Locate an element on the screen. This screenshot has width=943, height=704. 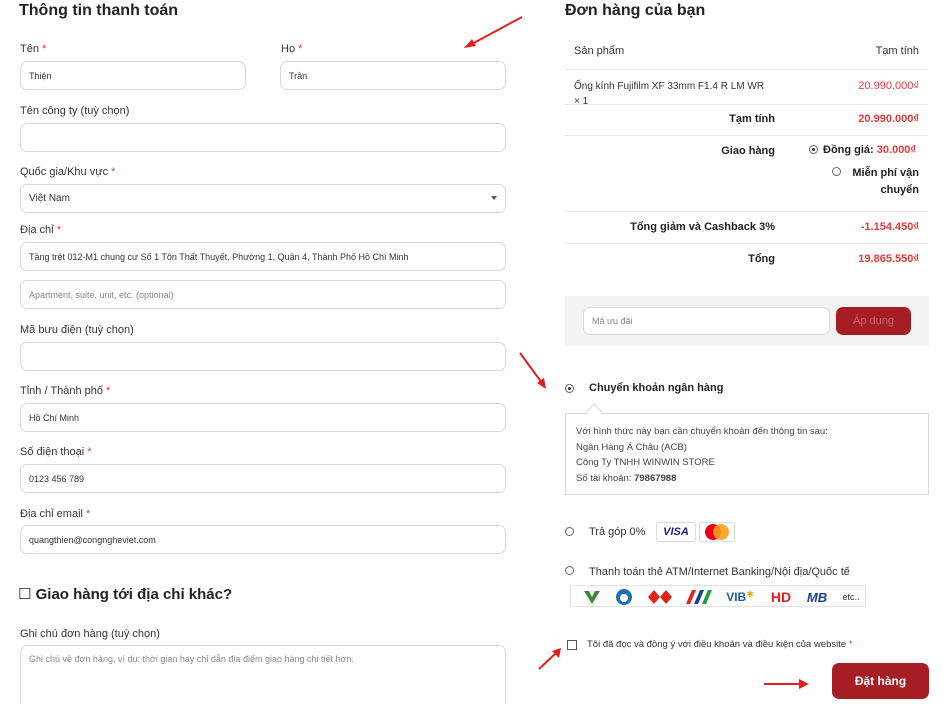
agribank-icon is located at coordinates (699, 597).